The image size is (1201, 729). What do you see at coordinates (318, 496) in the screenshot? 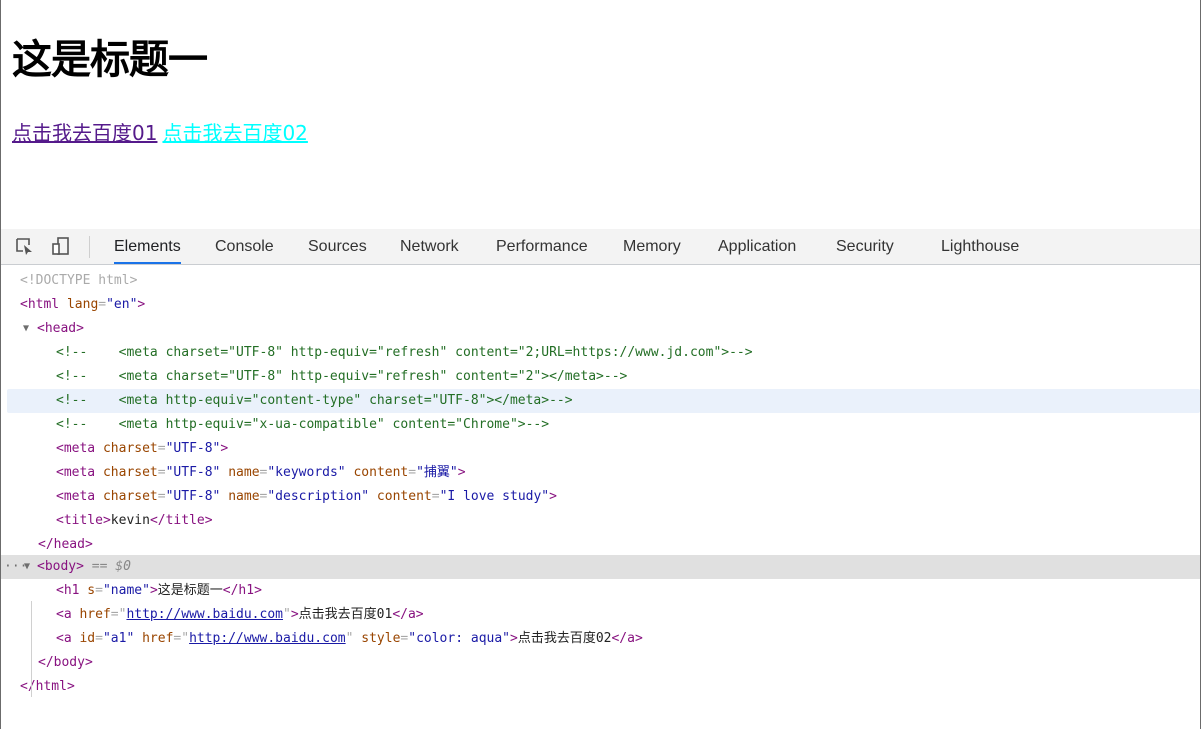
I see `description-value: "description"` at bounding box center [318, 496].